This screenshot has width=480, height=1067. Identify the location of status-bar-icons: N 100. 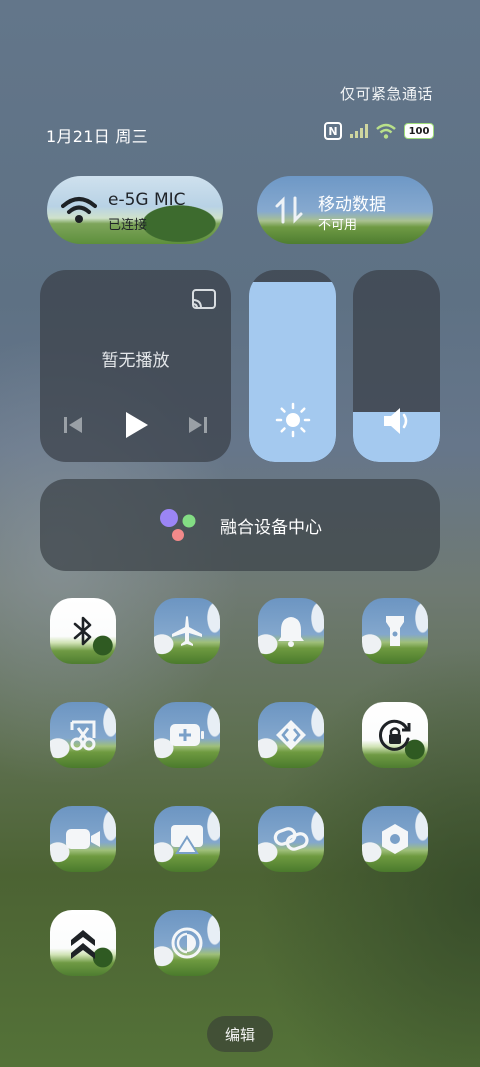
(379, 131).